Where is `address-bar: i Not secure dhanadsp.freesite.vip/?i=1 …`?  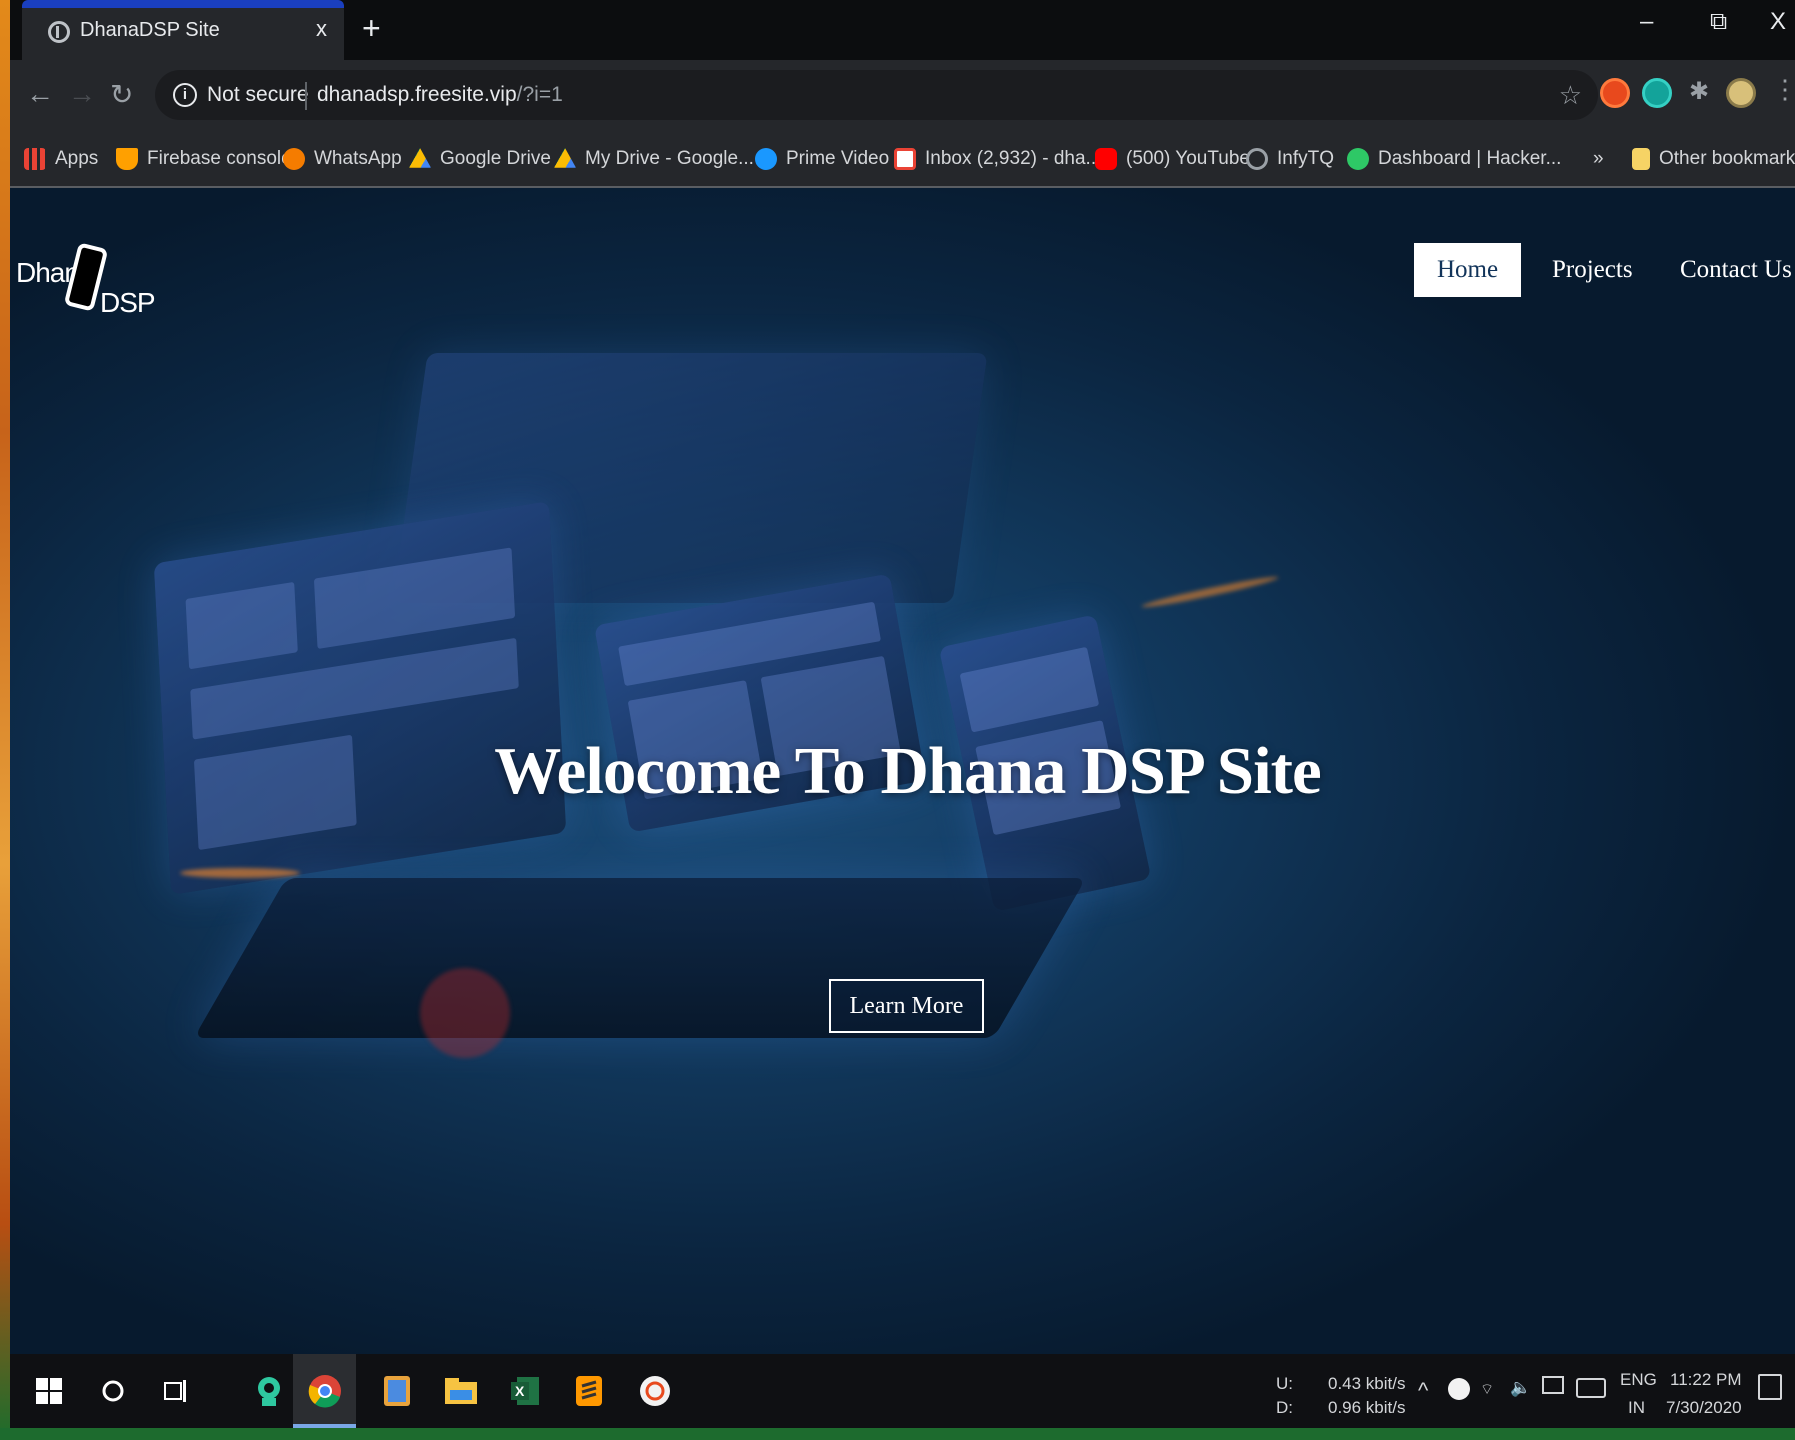
address-bar: i Not secure dhanadsp.freesite.vip/?i=1 … is located at coordinates (876, 95).